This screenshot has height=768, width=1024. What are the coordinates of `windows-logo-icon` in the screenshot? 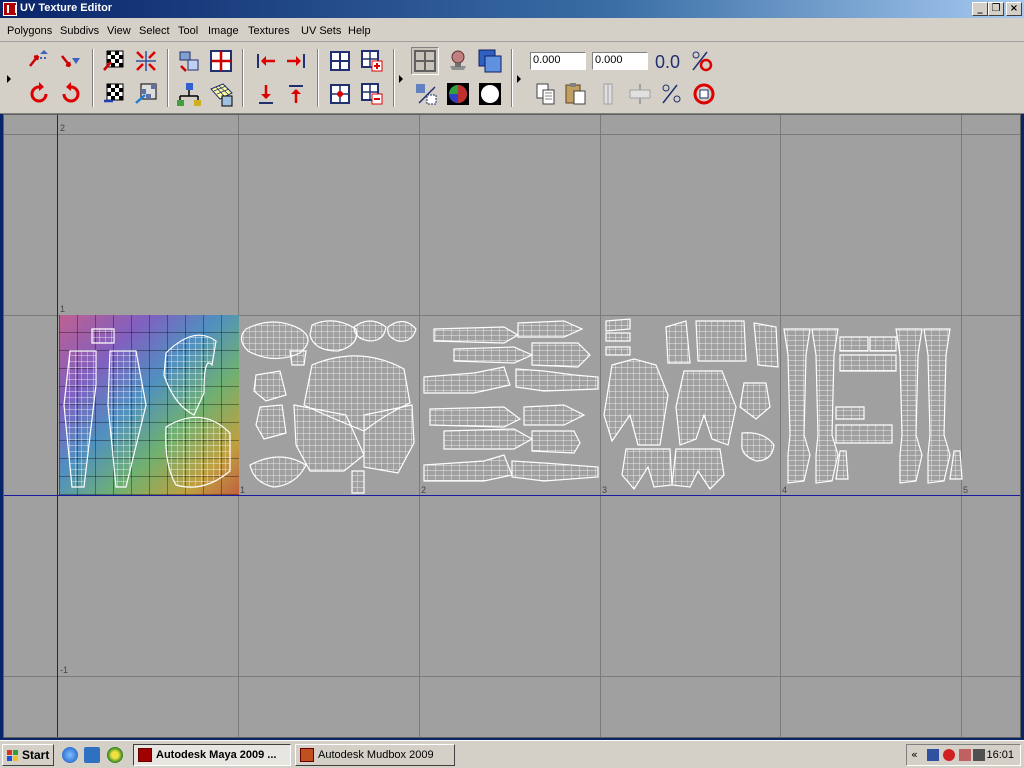 It's located at (12, 755).